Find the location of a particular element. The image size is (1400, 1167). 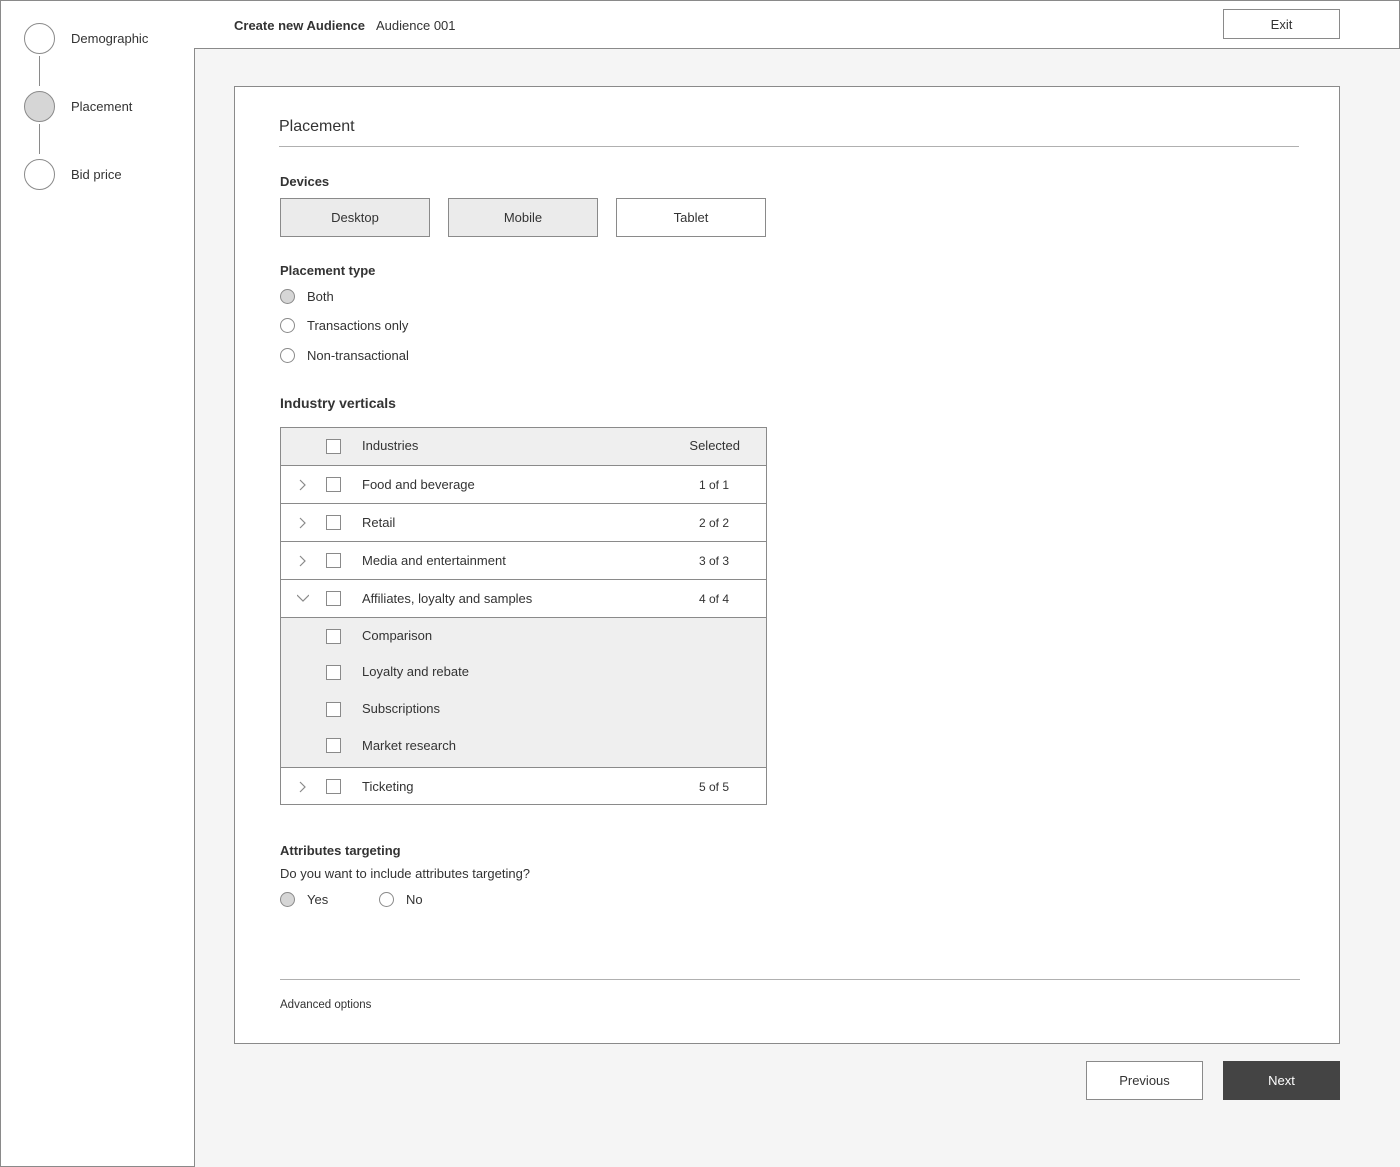

sub-row-label: Market research is located at coordinates (409, 745).